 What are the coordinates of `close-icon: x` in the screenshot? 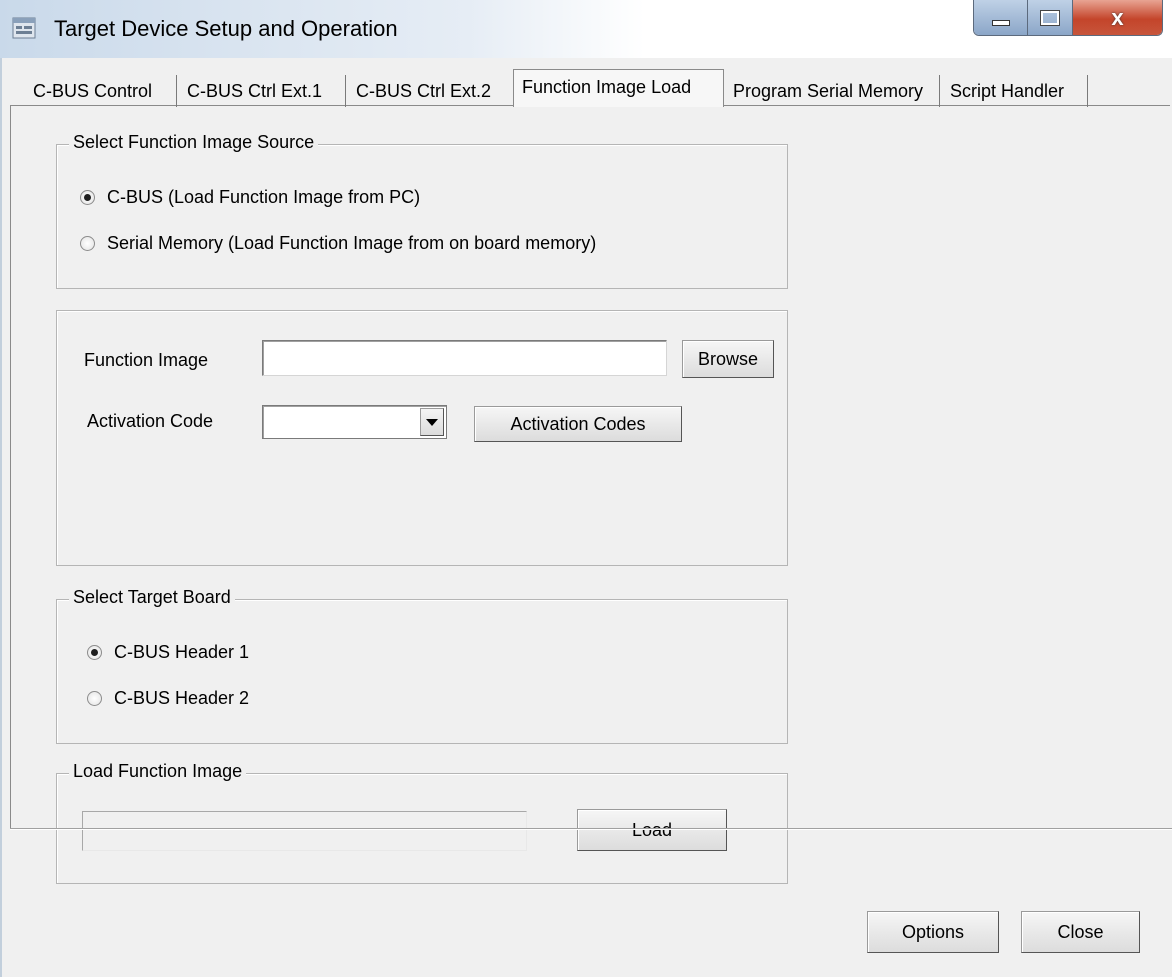 It's located at (1117, 17).